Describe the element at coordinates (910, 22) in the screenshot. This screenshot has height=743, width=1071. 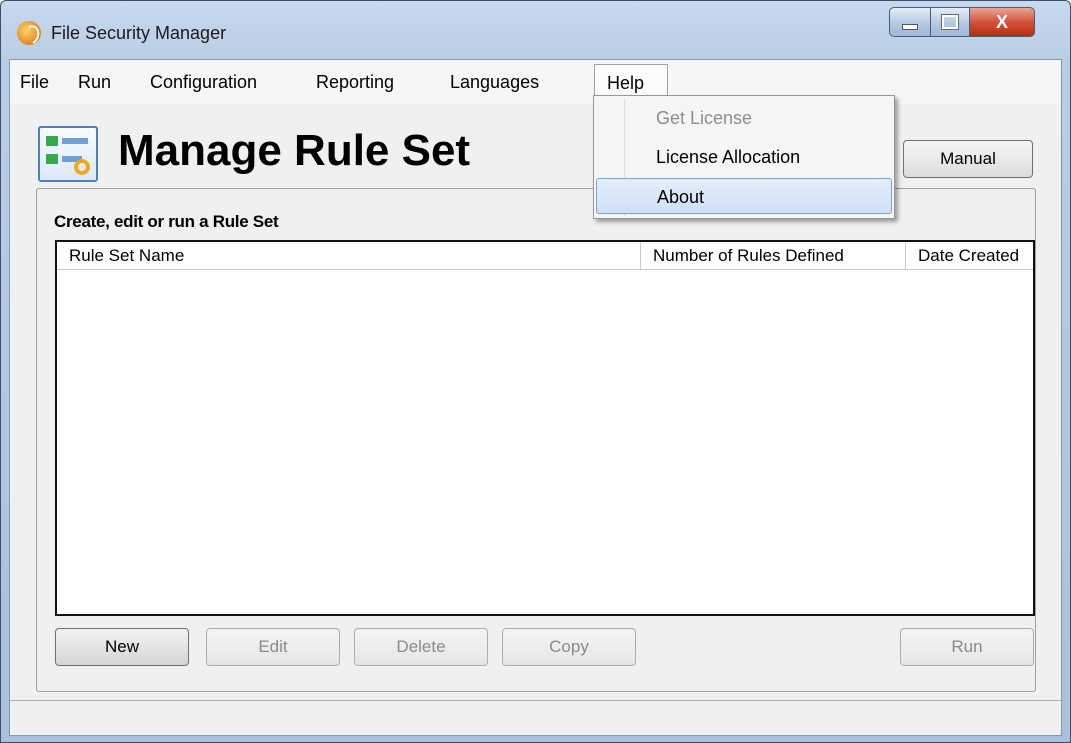
I see `minimize-button` at that location.